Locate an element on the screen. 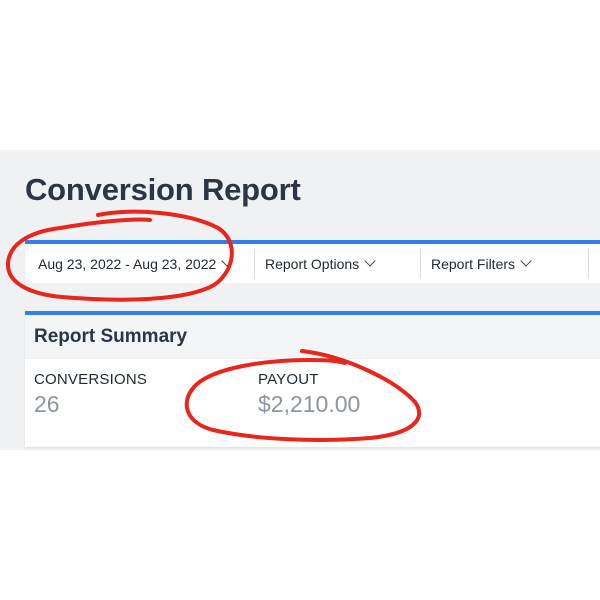 This screenshot has width=600, height=600. page-title: Conversion Report is located at coordinates (163, 189).